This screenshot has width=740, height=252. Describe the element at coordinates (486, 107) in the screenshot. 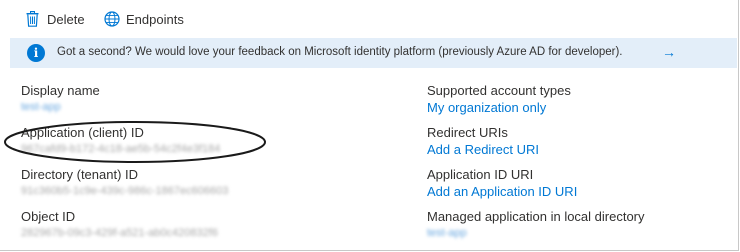

I see `supported-accounts-link: My organization only` at that location.